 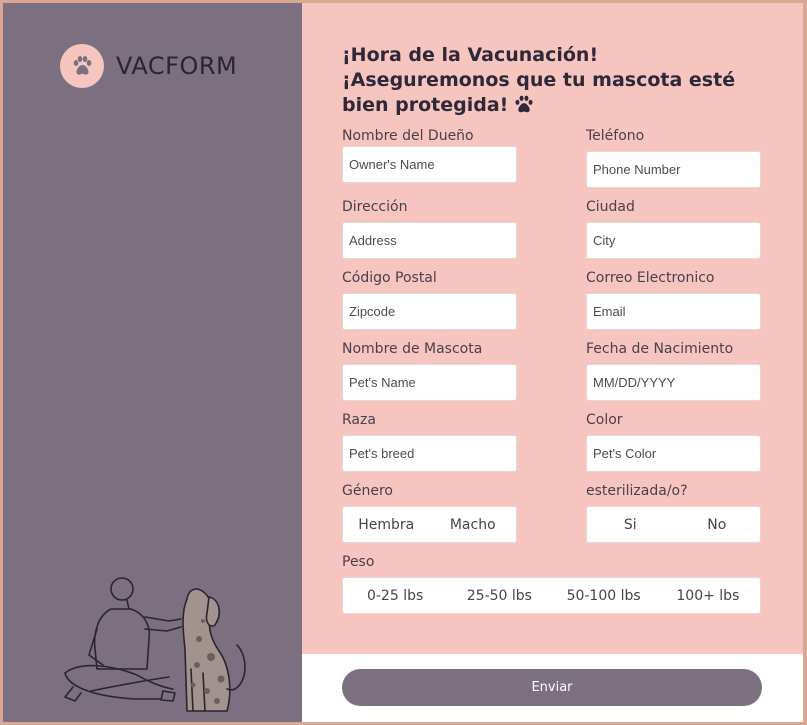 What do you see at coordinates (562, 105) in the screenshot?
I see `headline-line-3: bien protegida!` at bounding box center [562, 105].